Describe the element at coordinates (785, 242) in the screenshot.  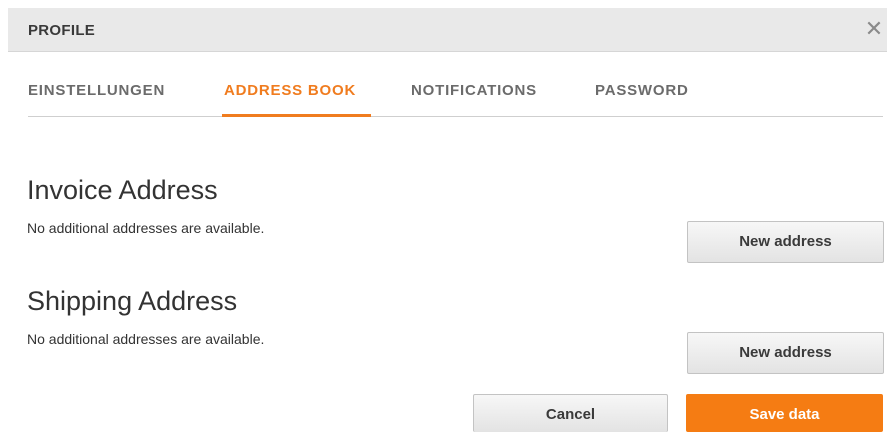
I see `invoice-new-address-button: New address` at that location.